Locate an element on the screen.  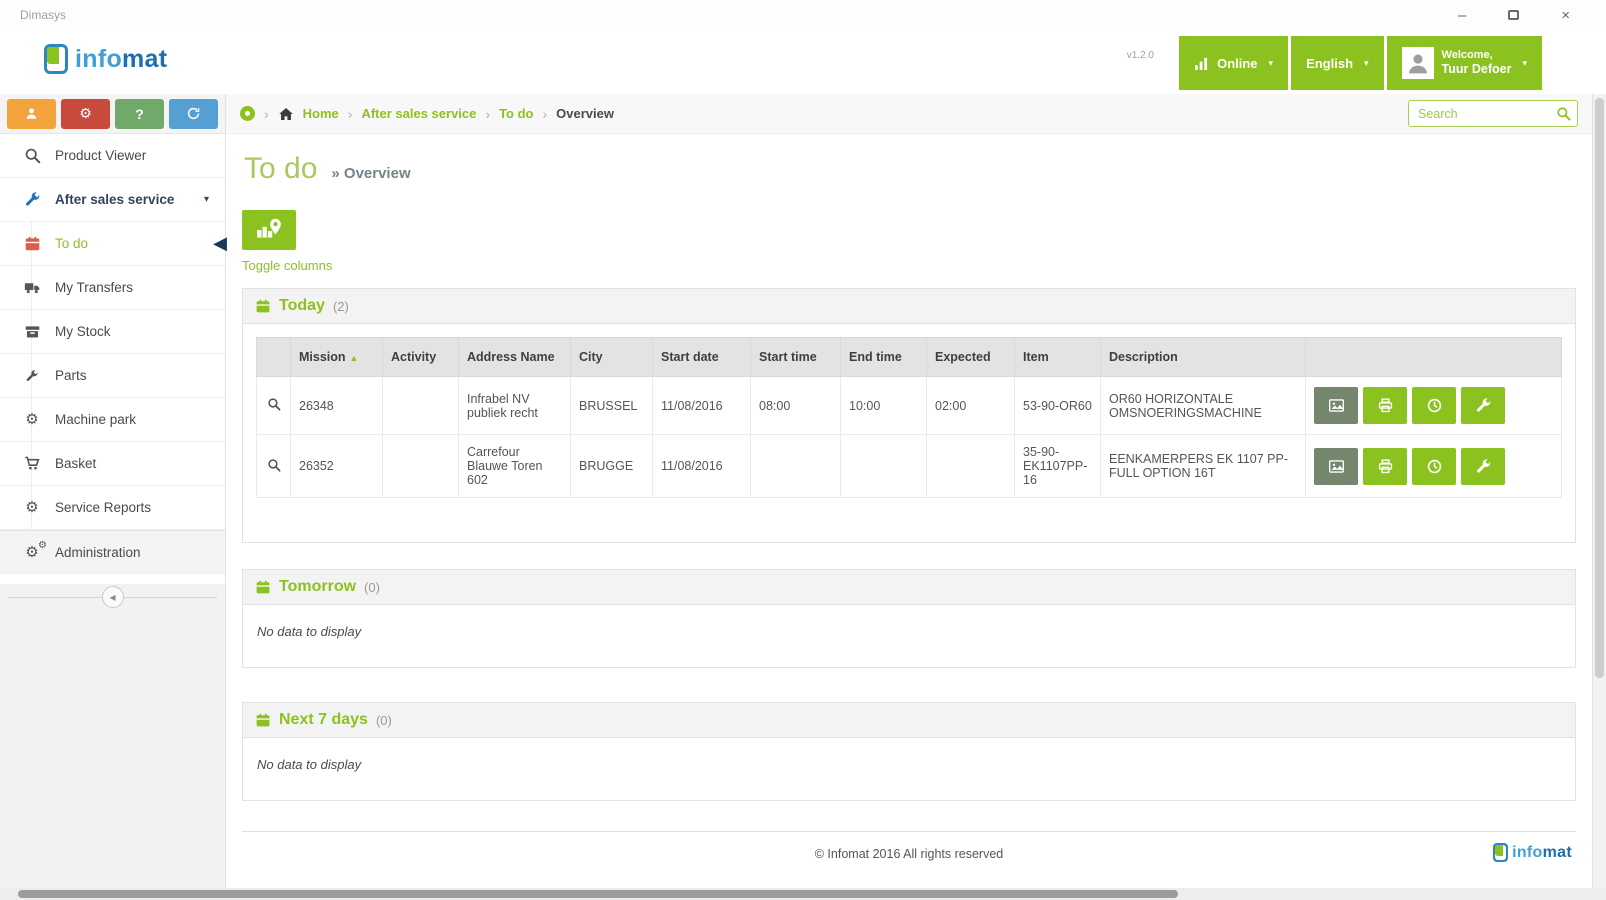
sidebar-item-product-viewer: Product Viewer is located at coordinates (112, 156).